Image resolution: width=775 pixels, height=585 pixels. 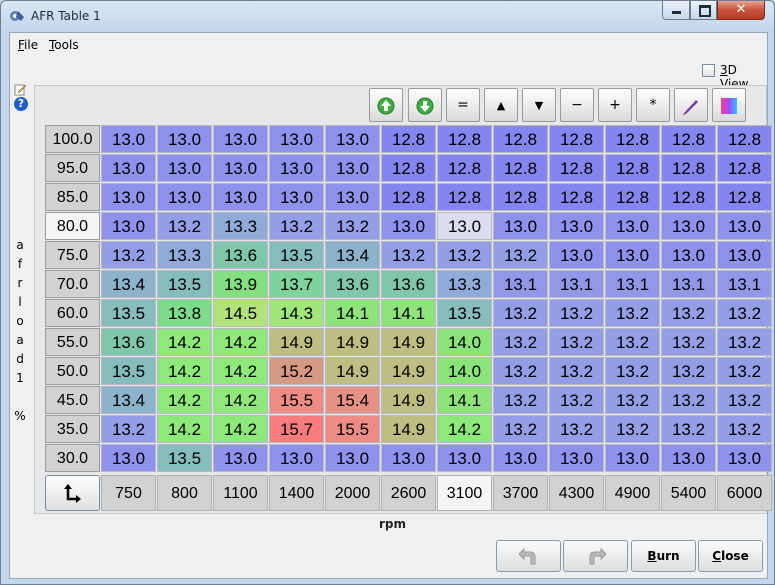 What do you see at coordinates (21, 104) in the screenshot?
I see `help-icon: ?` at bounding box center [21, 104].